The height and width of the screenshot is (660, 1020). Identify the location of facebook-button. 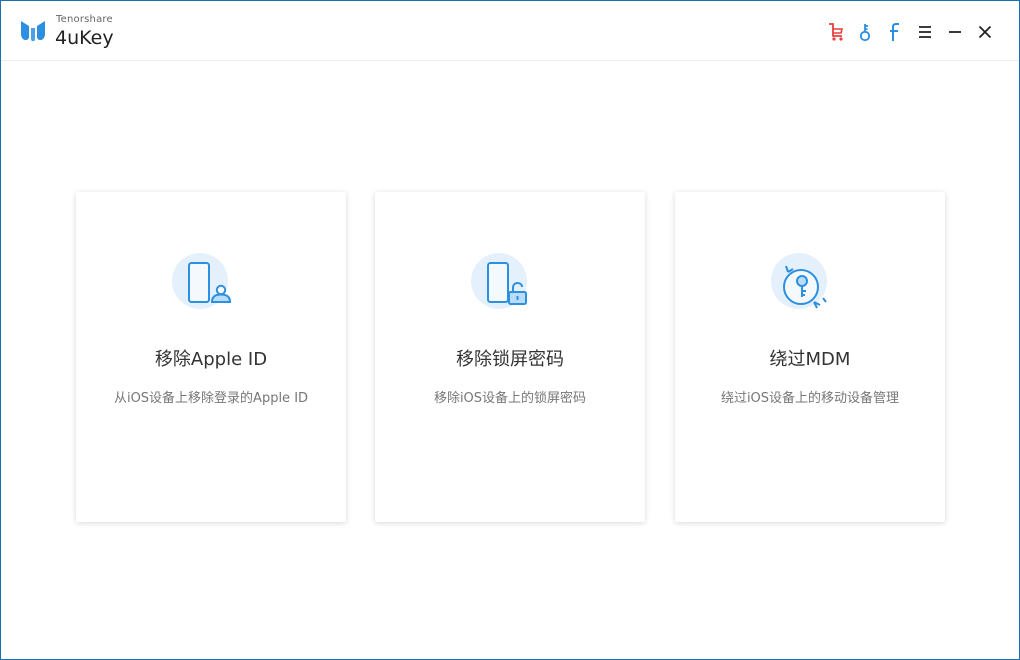
(895, 32).